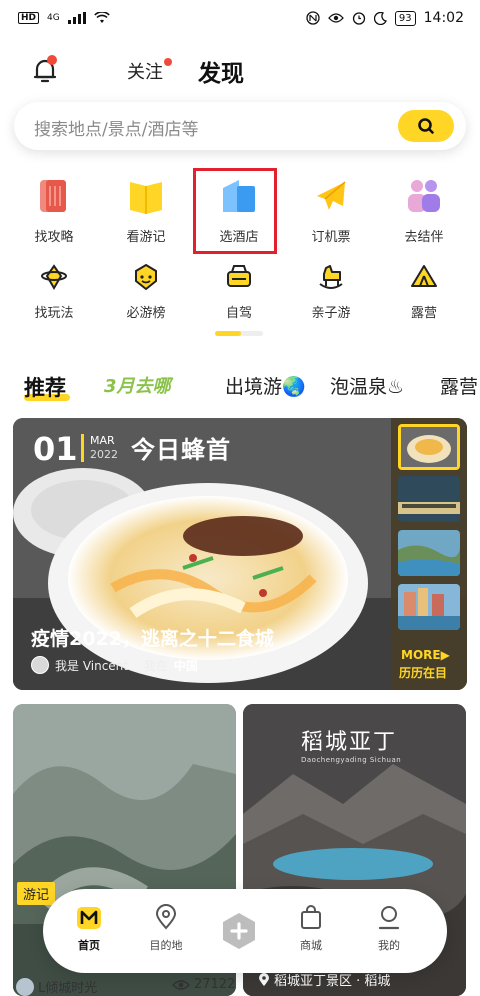 This screenshot has width=480, height=996. What do you see at coordinates (155, 665) in the screenshot?
I see `hero-location-prefix: 我在` at bounding box center [155, 665].